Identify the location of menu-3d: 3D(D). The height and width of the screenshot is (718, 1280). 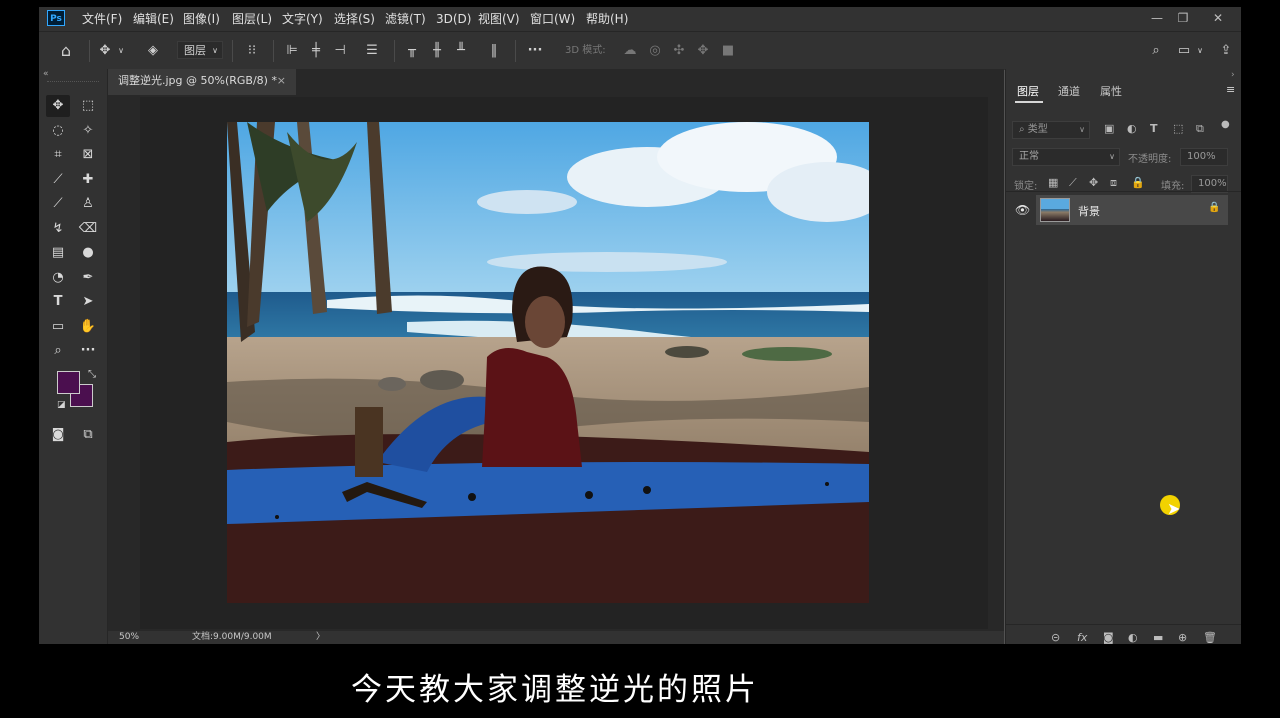
(453, 19).